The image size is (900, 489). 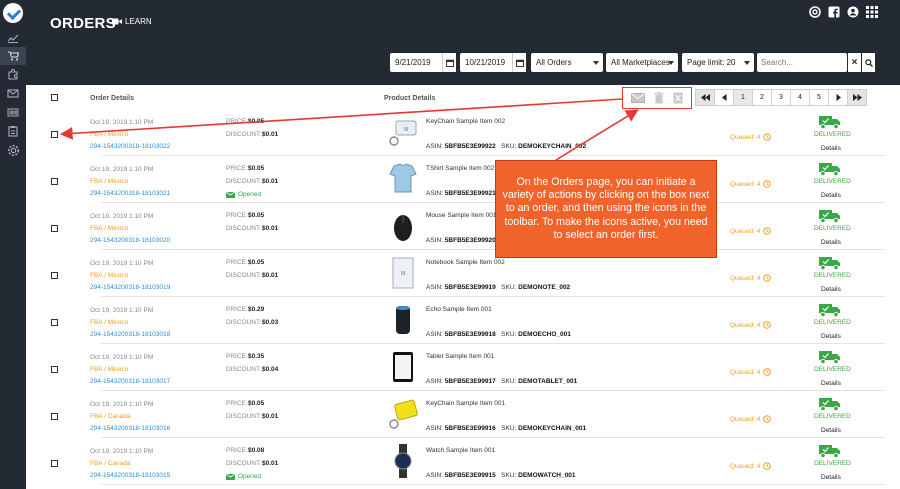 What do you see at coordinates (270, 416) in the screenshot?
I see `discount-value: $0.01` at bounding box center [270, 416].